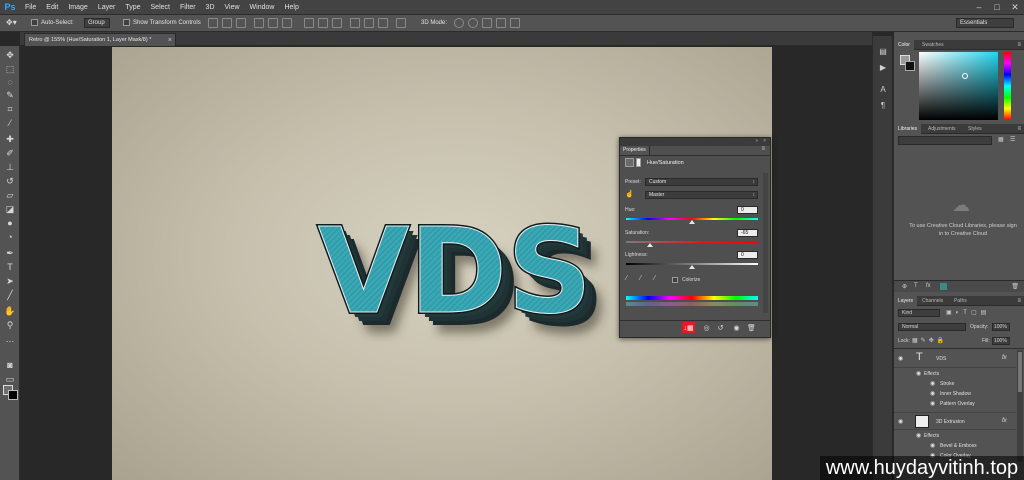 The height and width of the screenshot is (480, 1024). I want to click on auto-align-icon, so click(401, 23).